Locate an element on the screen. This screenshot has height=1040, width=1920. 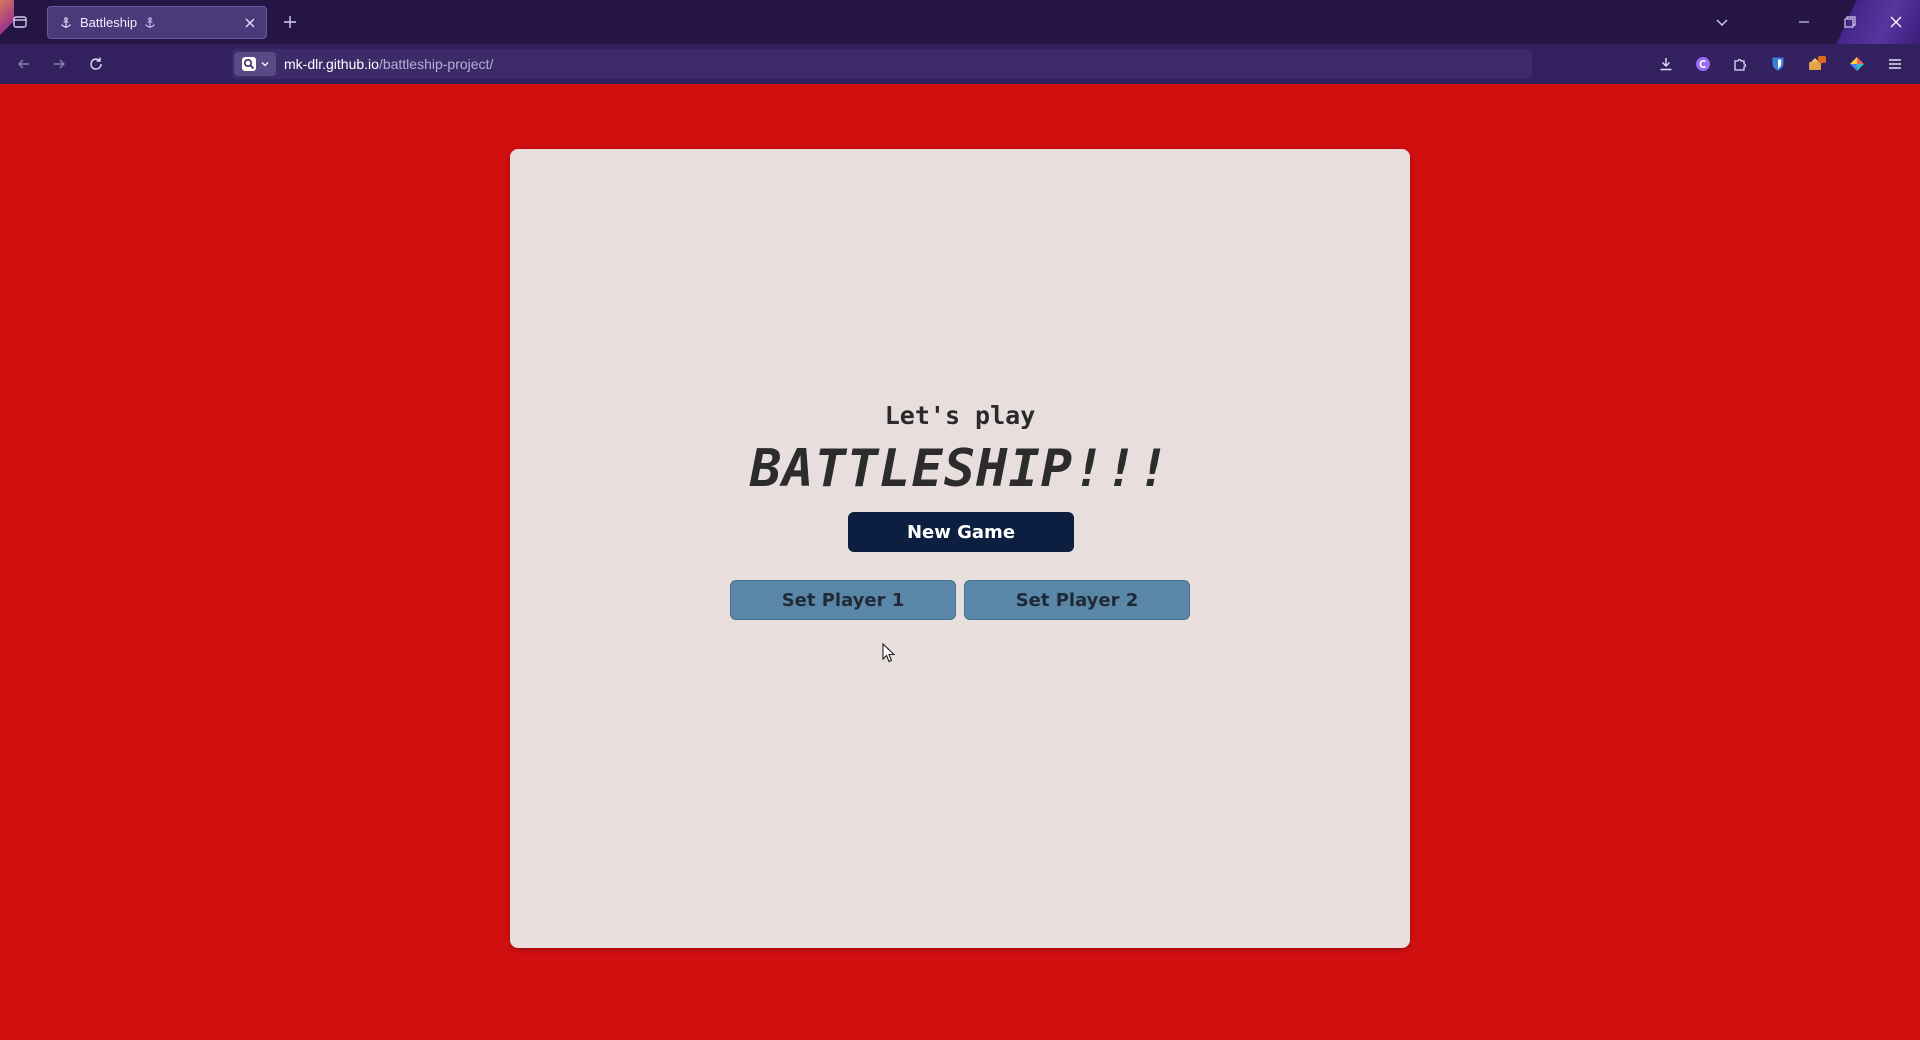
new-game-button: New Game is located at coordinates (961, 532).